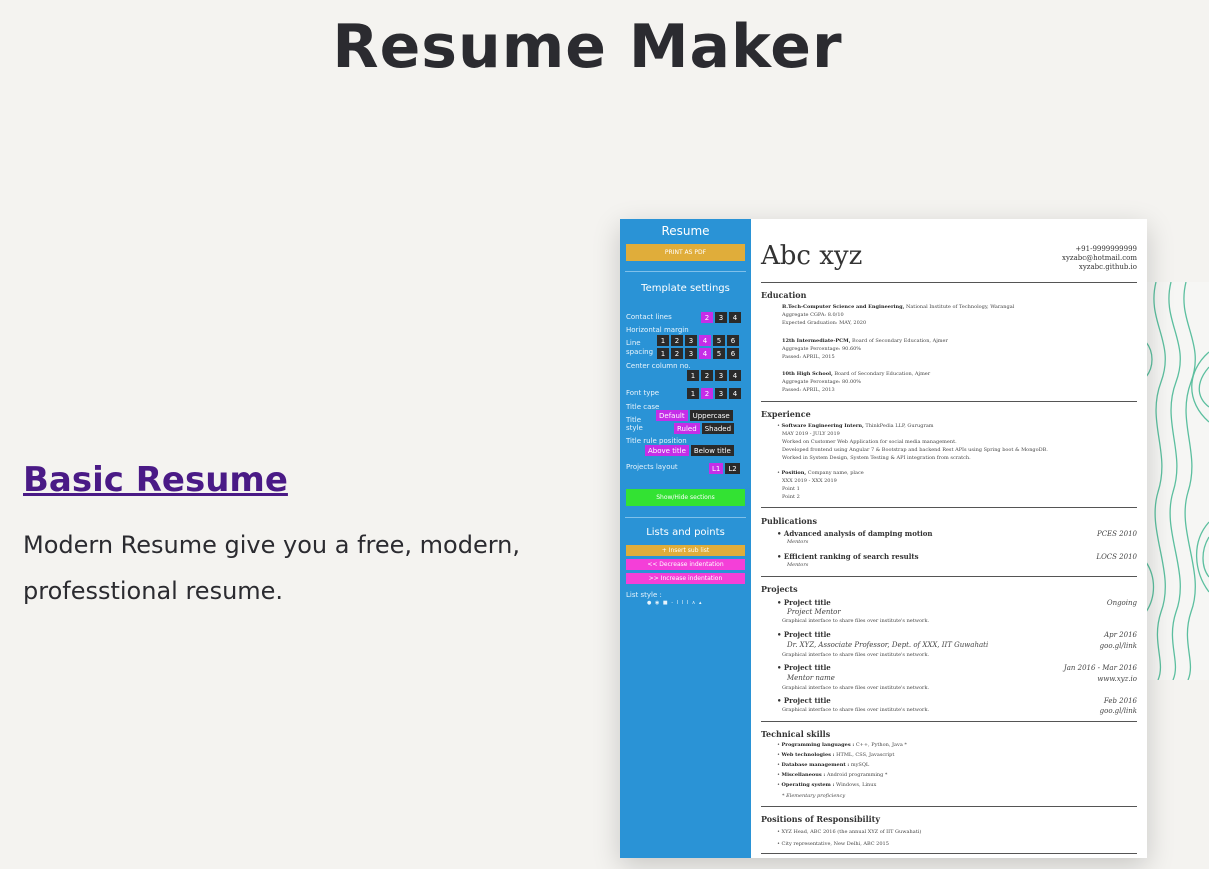 The width and height of the screenshot is (1209, 869). What do you see at coordinates (821, 819) in the screenshot?
I see `responsibility-title: Positions of Responsibility` at bounding box center [821, 819].